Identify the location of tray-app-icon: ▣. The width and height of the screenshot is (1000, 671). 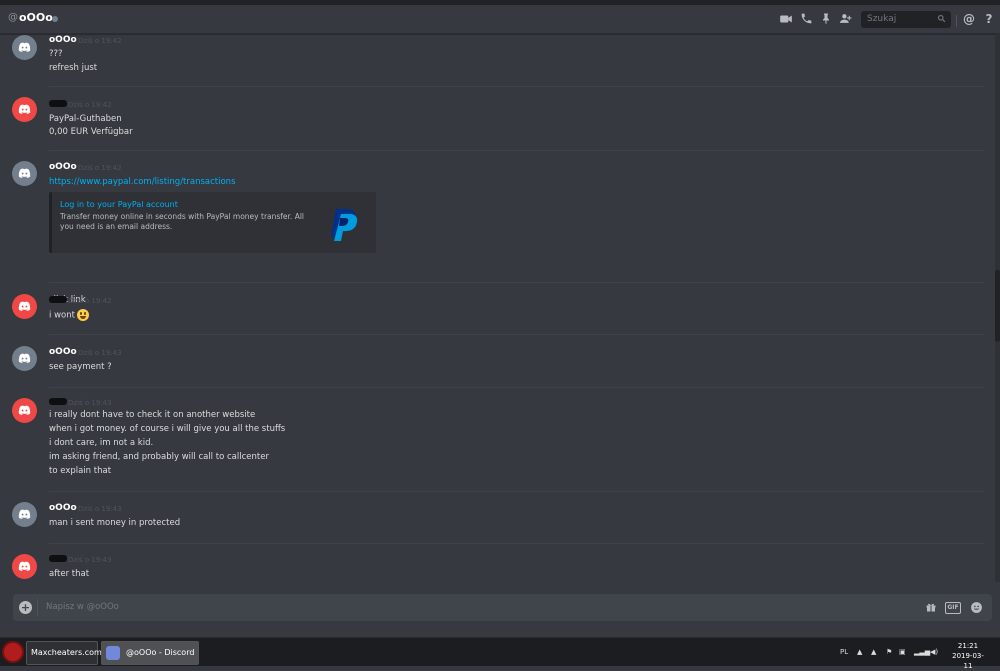
(902, 652).